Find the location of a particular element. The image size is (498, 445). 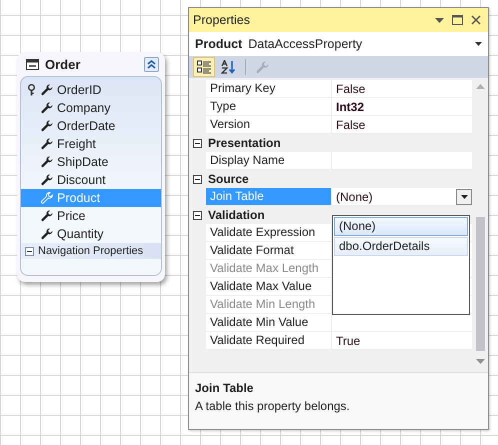

entity-property: Quantity is located at coordinates (91, 234).